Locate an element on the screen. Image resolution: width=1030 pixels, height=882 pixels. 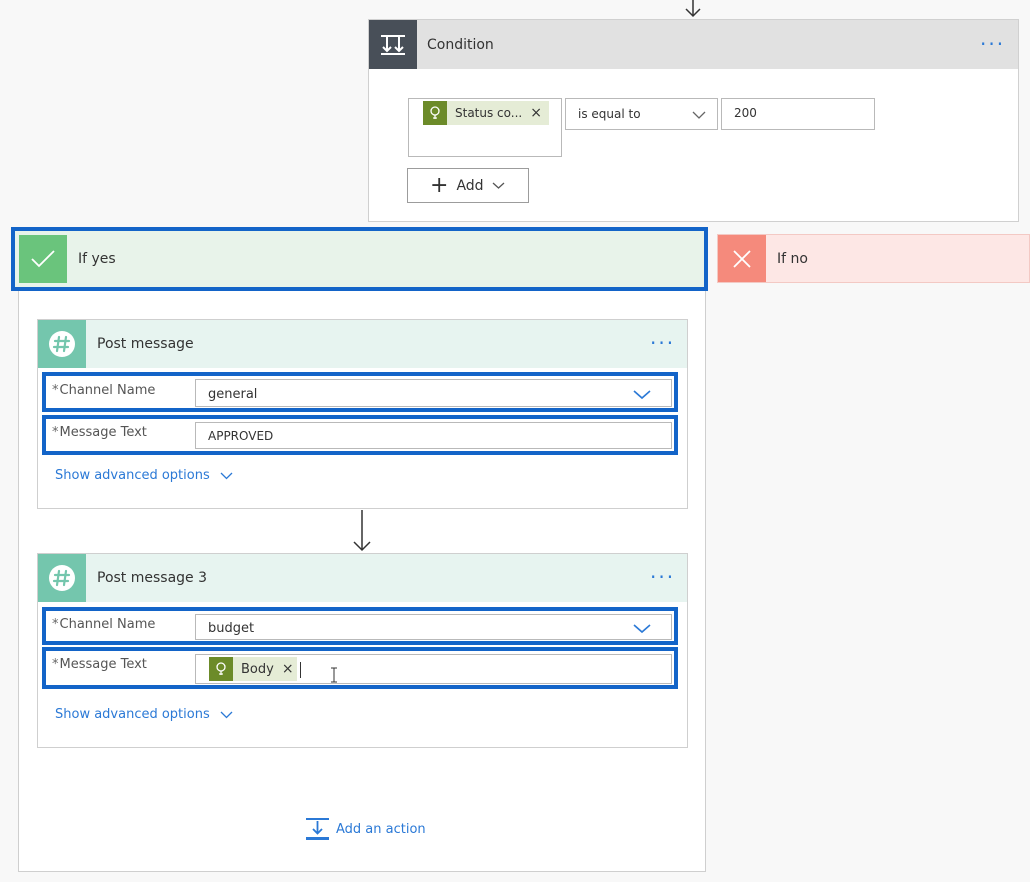
operator-value: is equal to is located at coordinates (609, 114).